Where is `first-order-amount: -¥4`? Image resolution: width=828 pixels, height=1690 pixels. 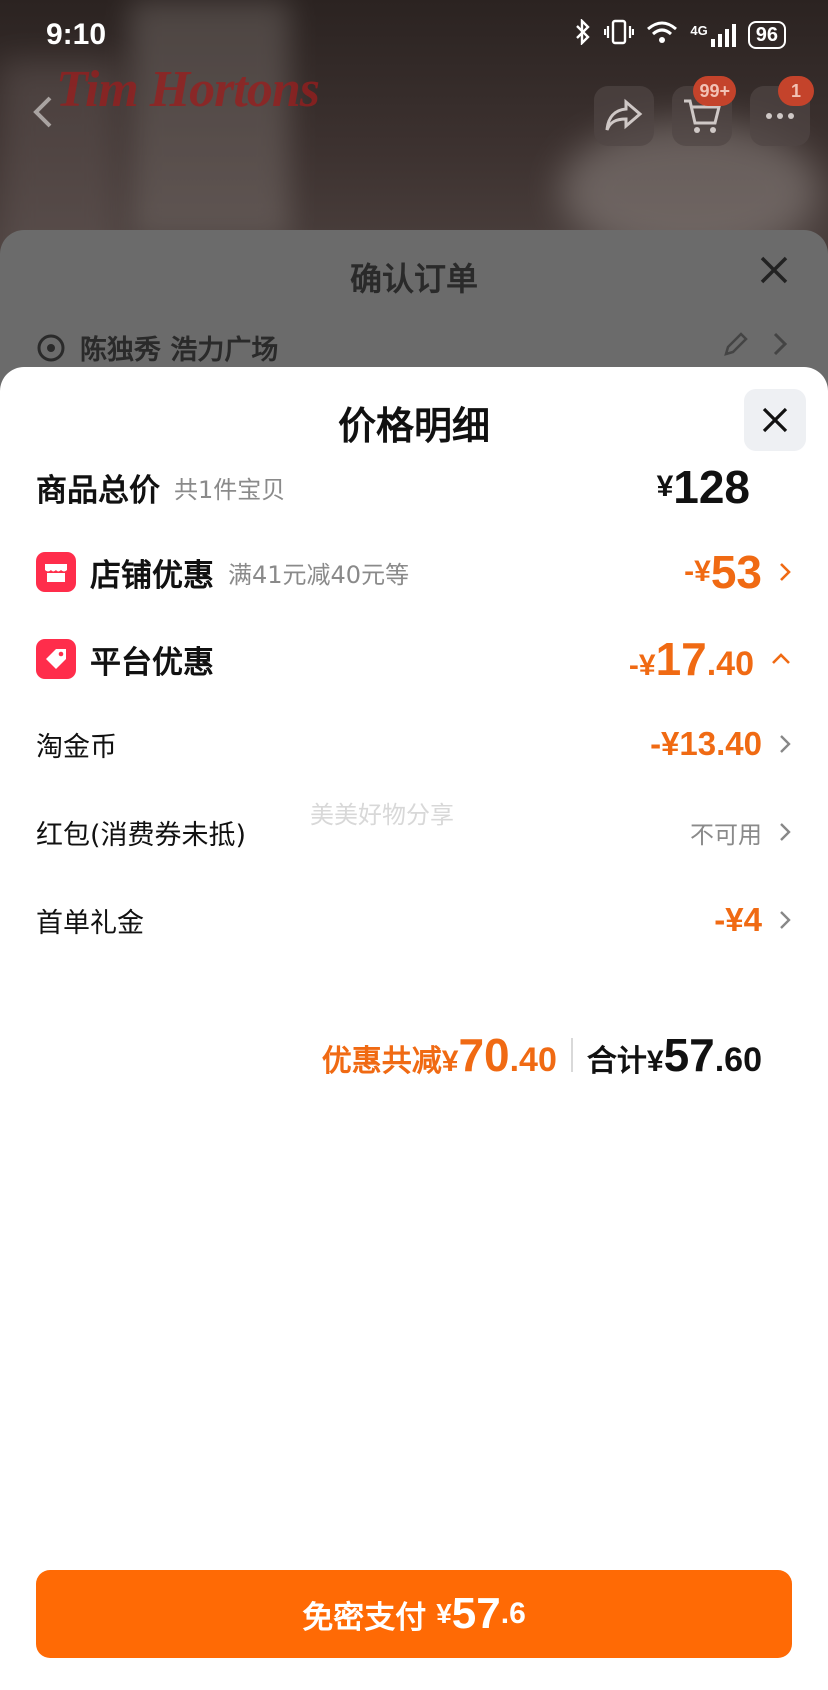
first-order-amount: -¥4 is located at coordinates (738, 919).